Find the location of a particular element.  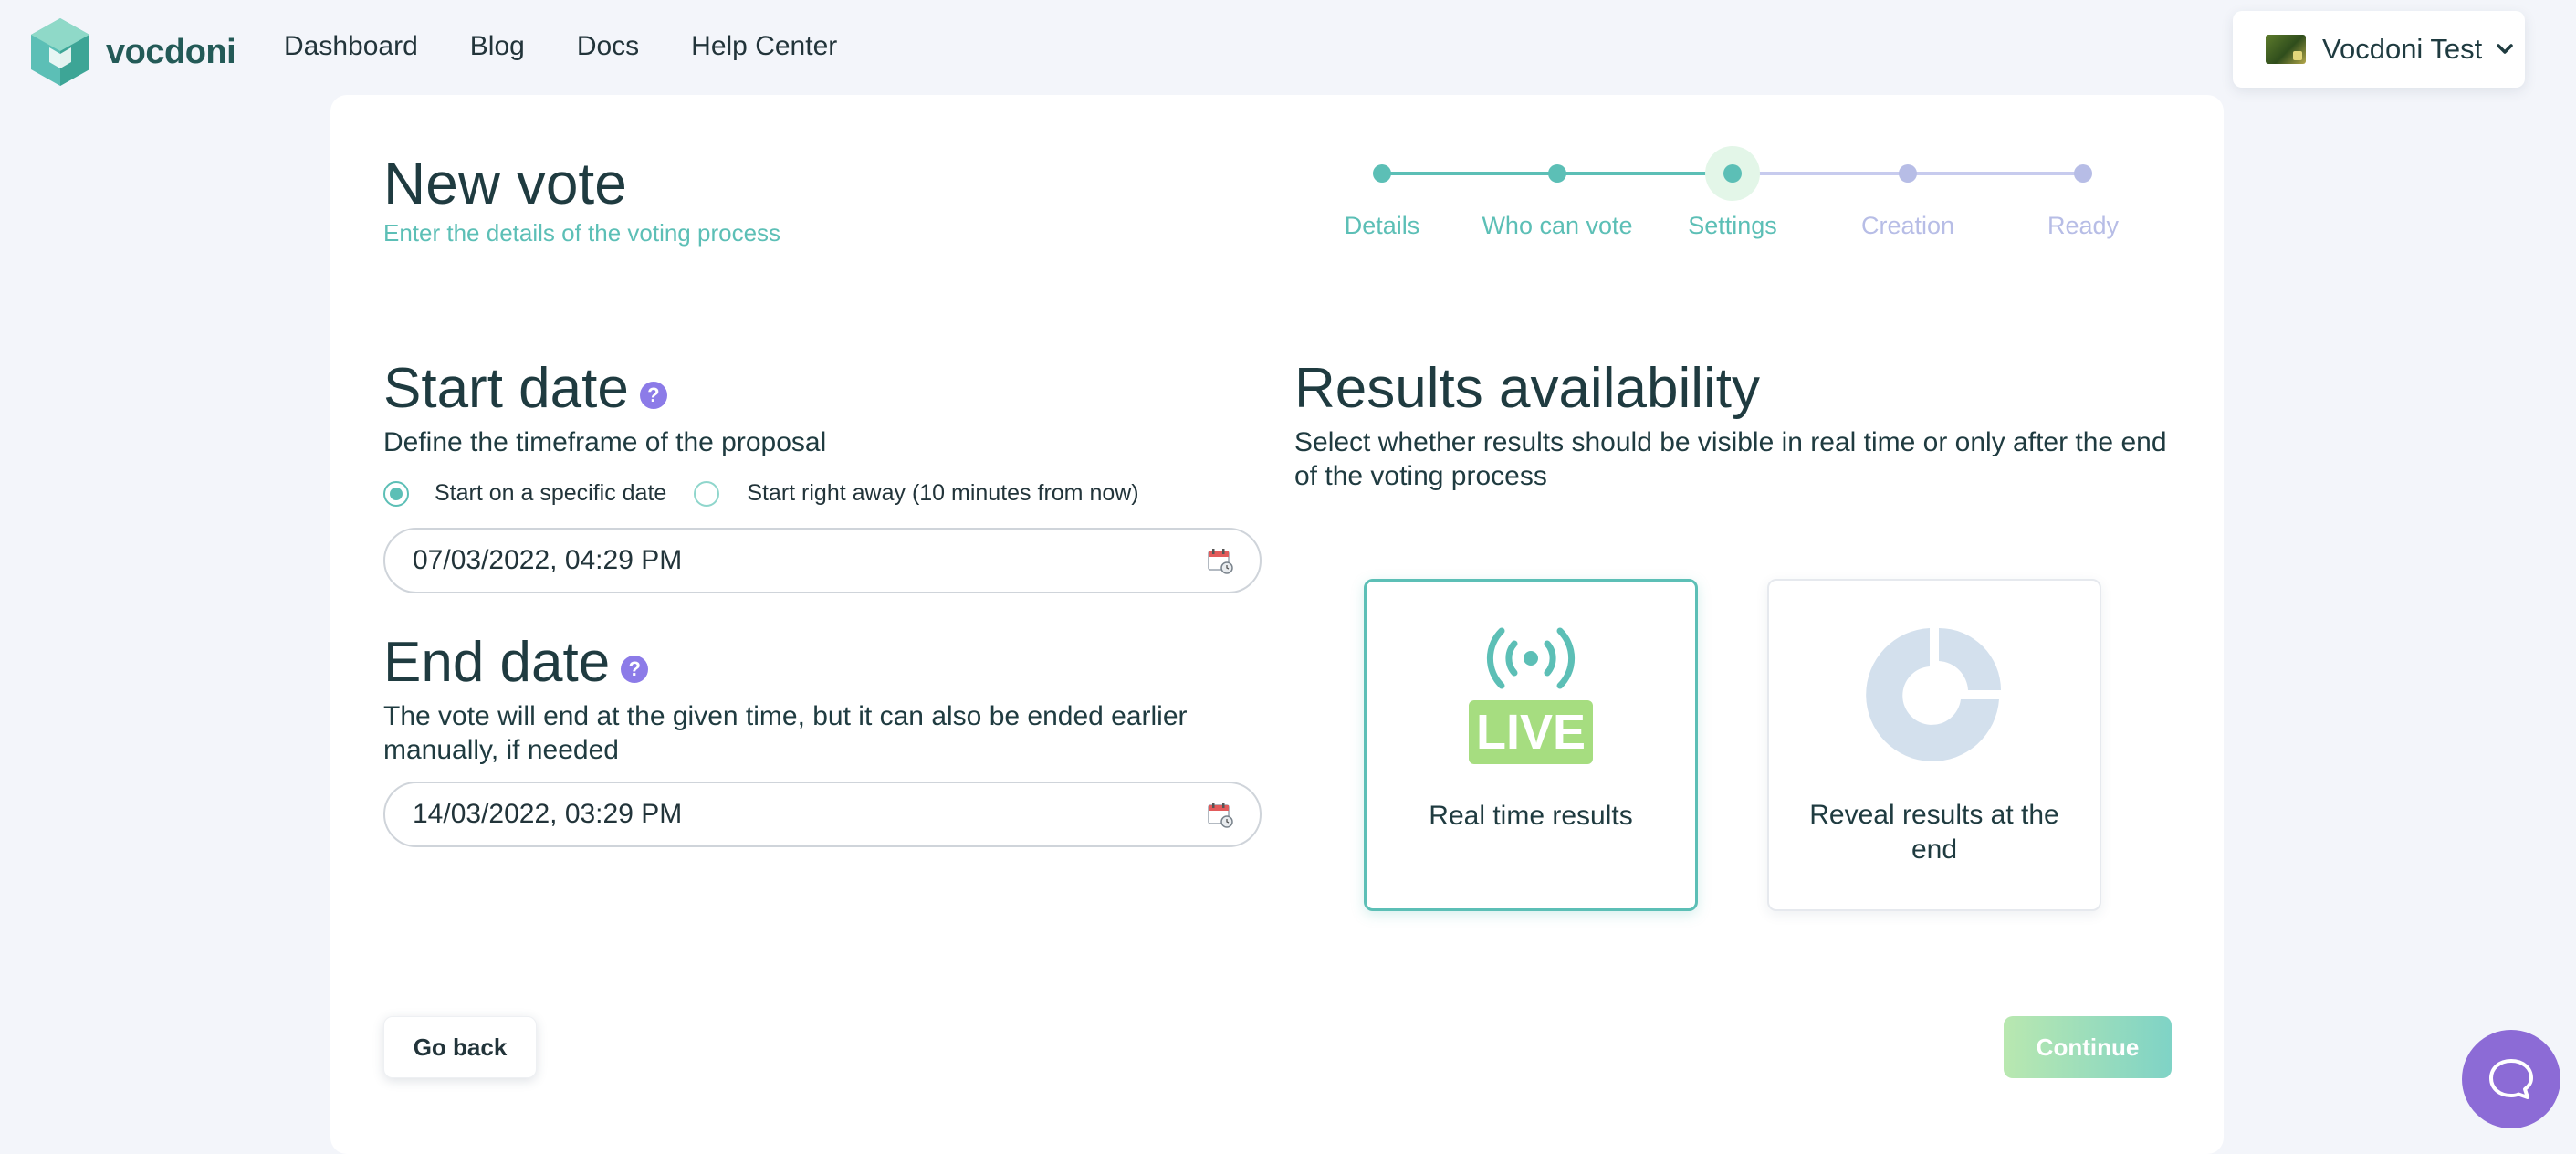

radio-start-now-label: Start right away (10 minutes from now) is located at coordinates (943, 493).